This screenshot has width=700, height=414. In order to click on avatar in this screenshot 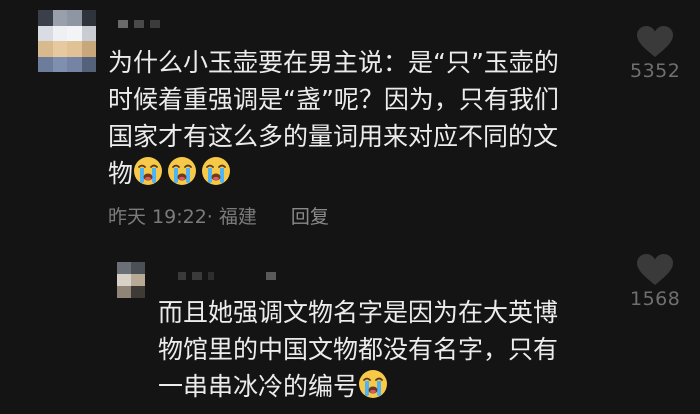, I will do `click(67, 41)`.